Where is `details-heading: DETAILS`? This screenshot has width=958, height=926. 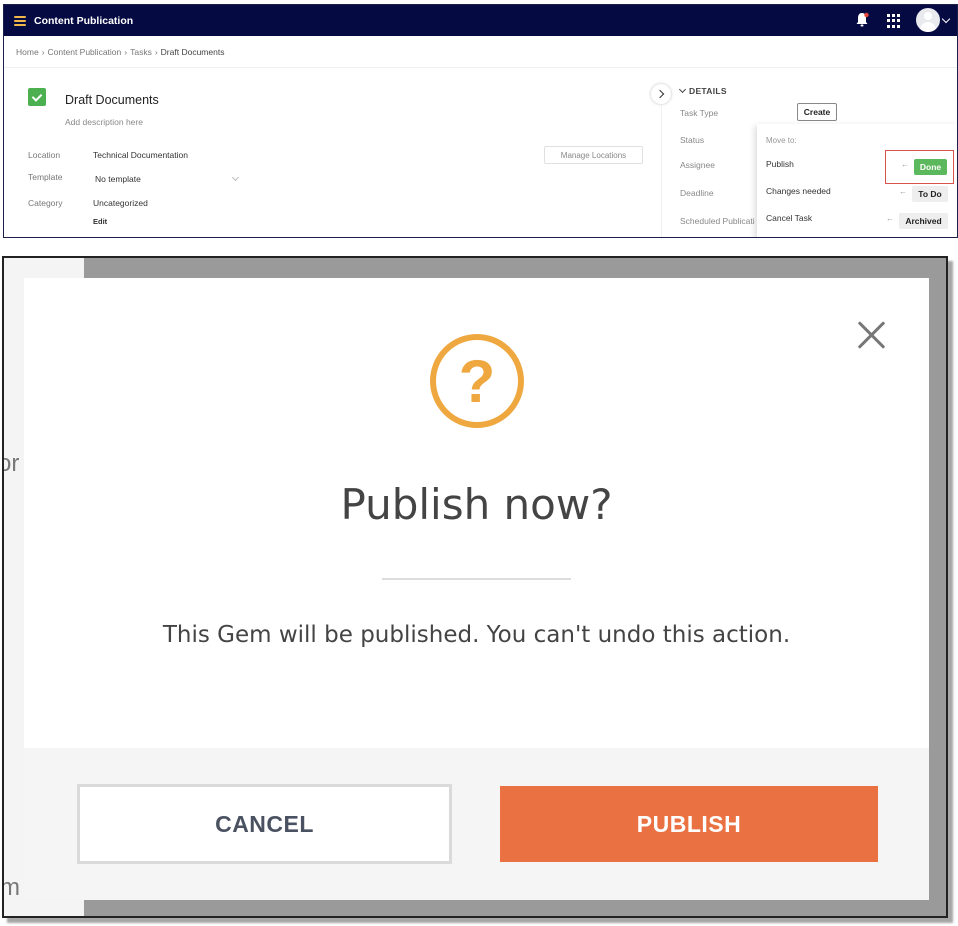 details-heading: DETAILS is located at coordinates (702, 90).